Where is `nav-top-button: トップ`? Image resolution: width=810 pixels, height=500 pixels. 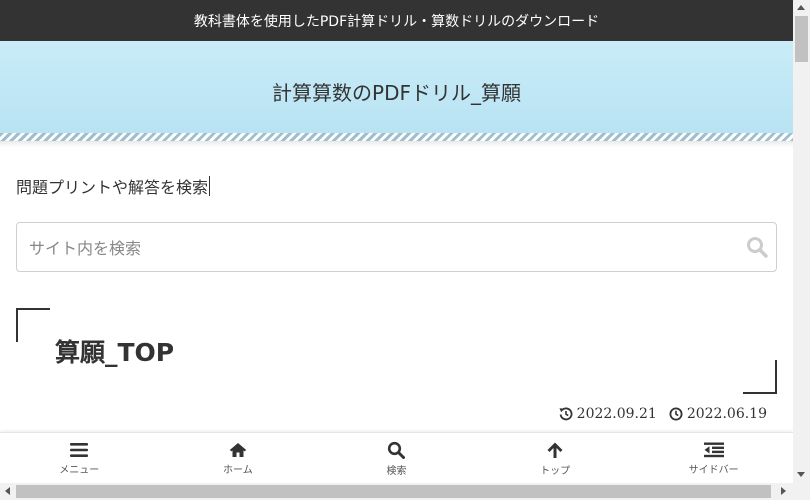 nav-top-button: トップ is located at coordinates (555, 458).